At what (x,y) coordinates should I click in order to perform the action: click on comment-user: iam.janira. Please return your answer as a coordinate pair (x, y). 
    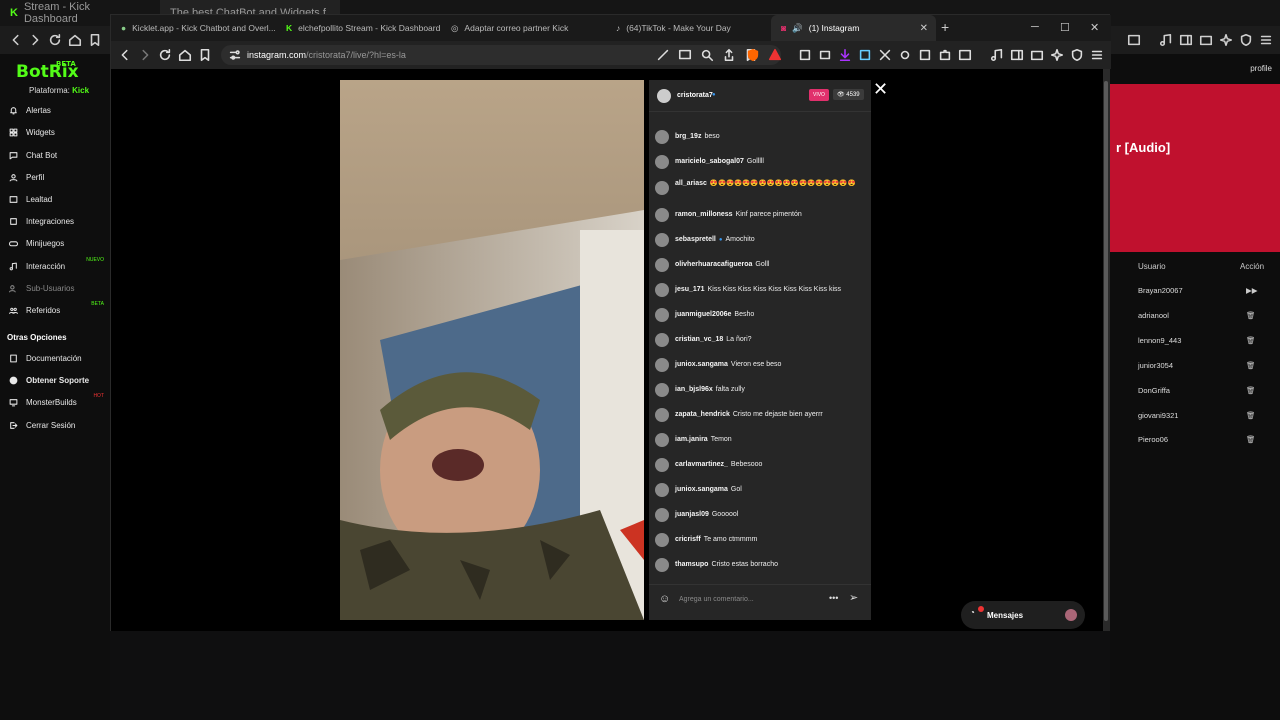
    Looking at the image, I should click on (691, 439).